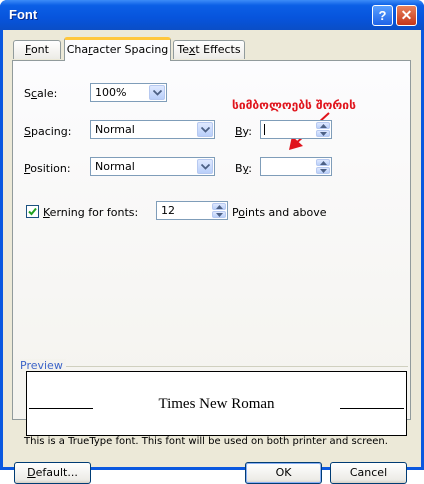 The width and height of the screenshot is (424, 484). What do you see at coordinates (279, 212) in the screenshot?
I see `points-and-above-label: Points and above` at bounding box center [279, 212].